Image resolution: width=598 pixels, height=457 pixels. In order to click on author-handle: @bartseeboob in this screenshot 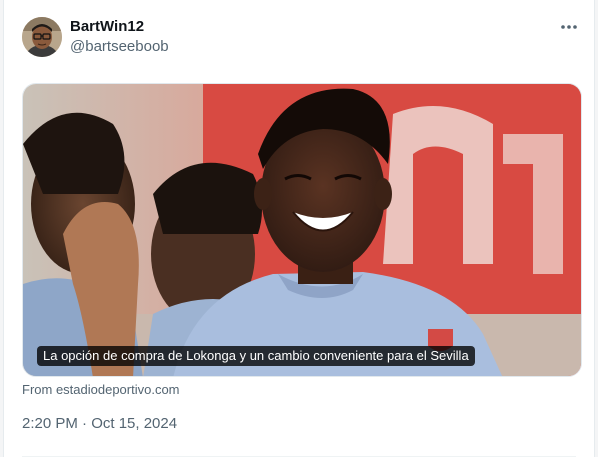, I will do `click(119, 47)`.